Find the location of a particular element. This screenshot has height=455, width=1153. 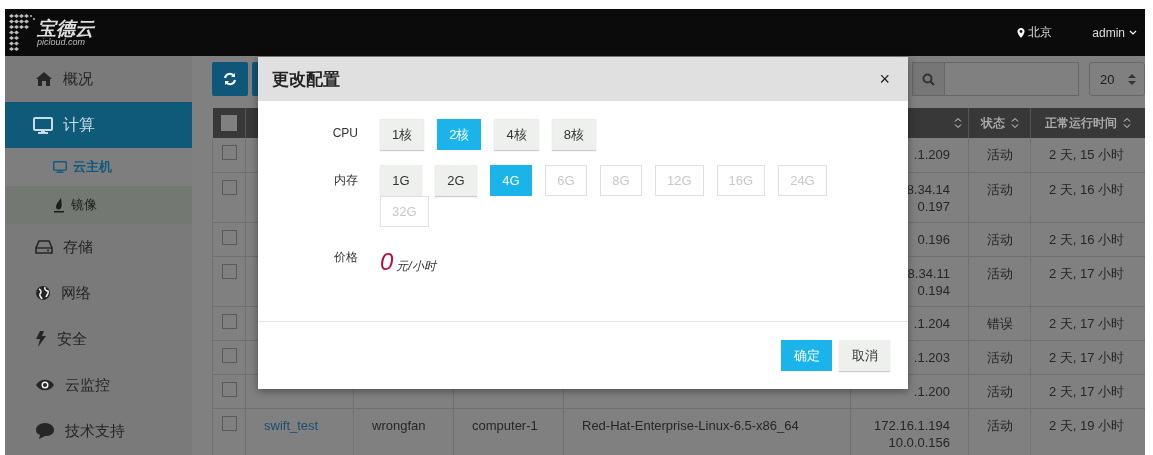

ip-address-cell: .1.204 is located at coordinates (931, 323).